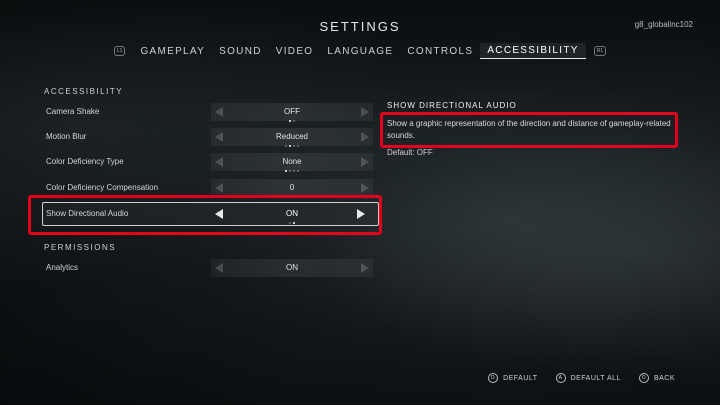 This screenshot has height=405, width=720. Describe the element at coordinates (664, 378) in the screenshot. I see `back-label: BACK` at that location.